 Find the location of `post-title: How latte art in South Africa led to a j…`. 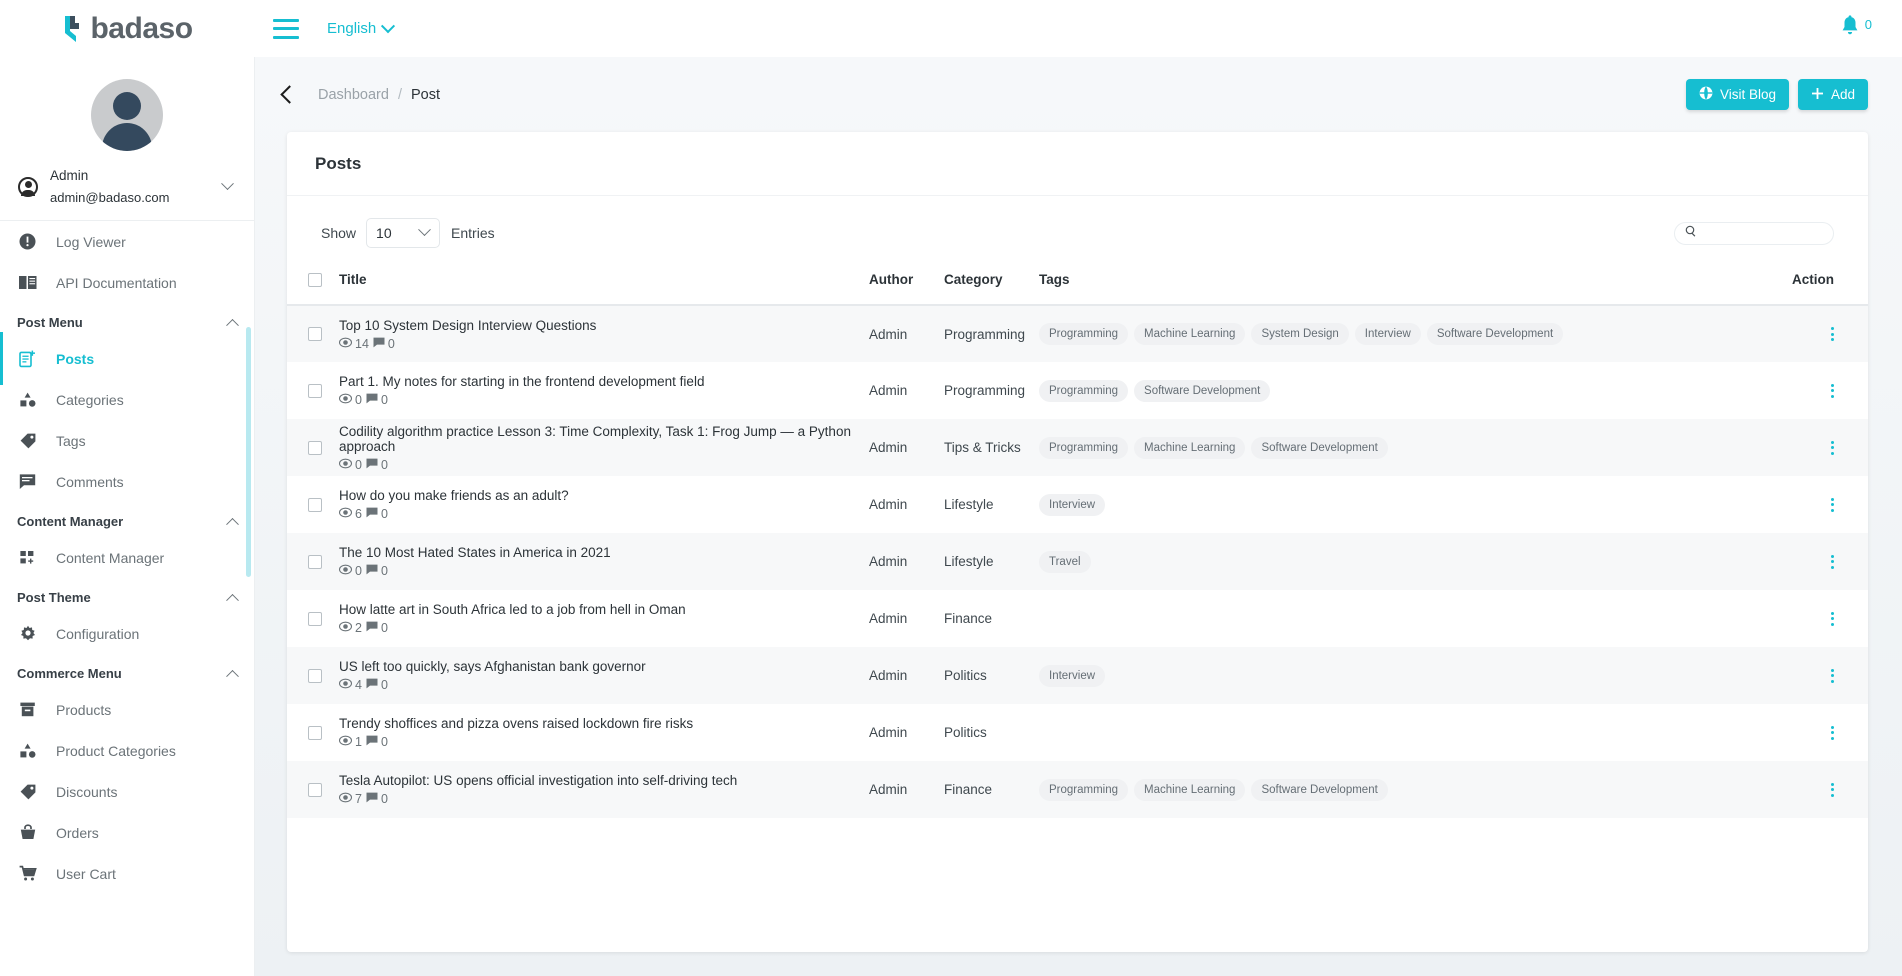

post-title: How latte art in South Africa led to a j… is located at coordinates (604, 609).